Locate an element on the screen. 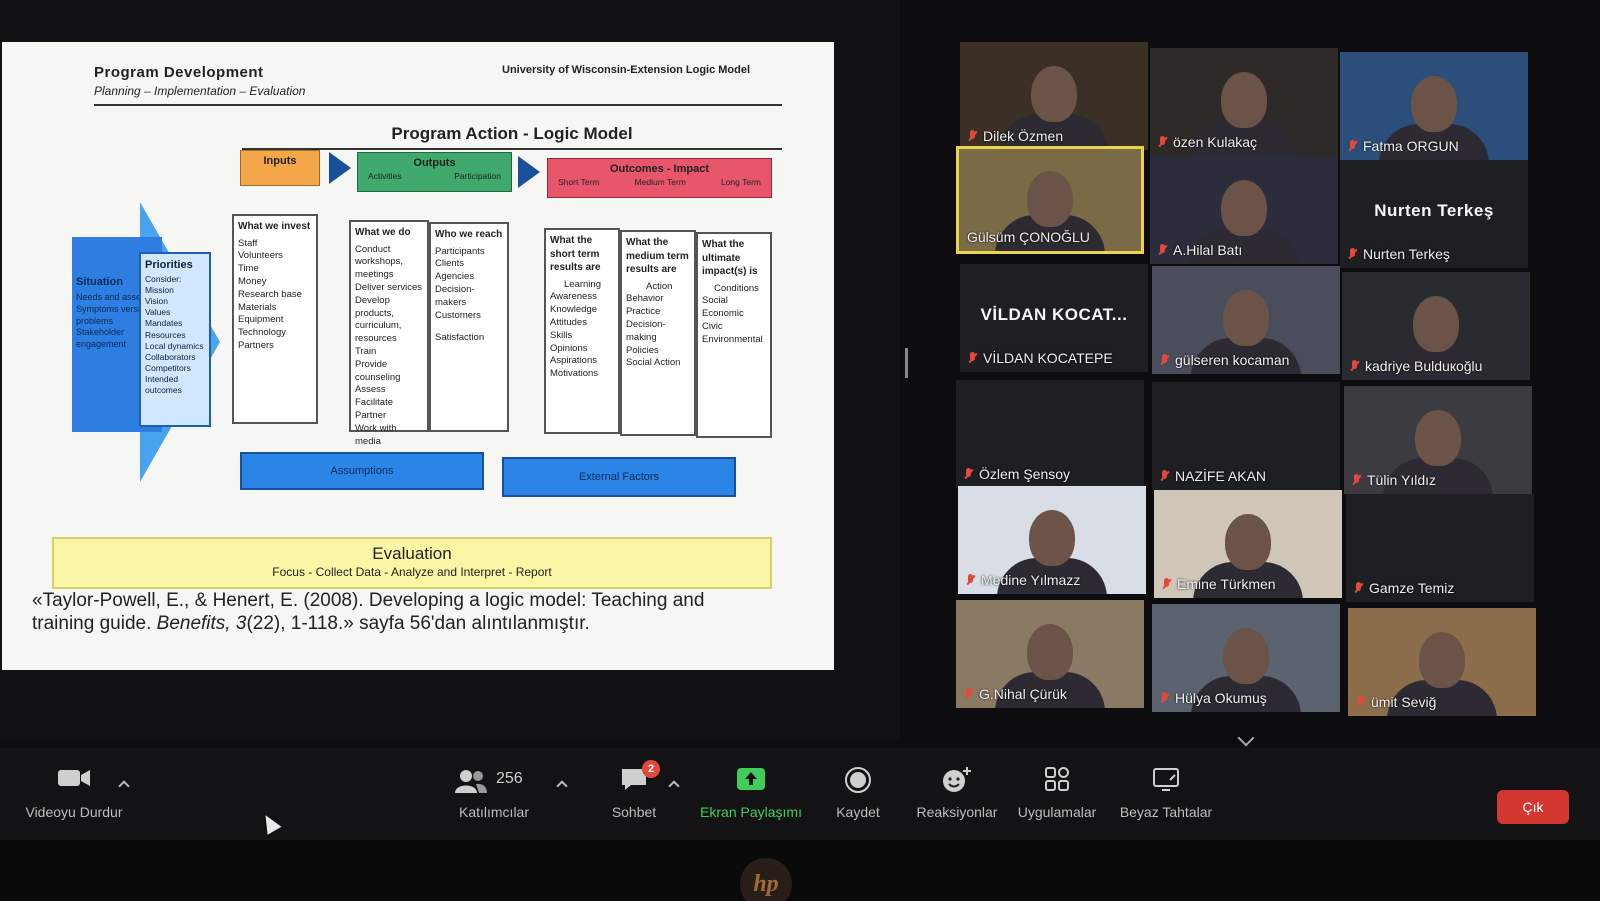 The width and height of the screenshot is (1600, 901). participant-name-label: Fatma ORGUN is located at coordinates (1403, 146).